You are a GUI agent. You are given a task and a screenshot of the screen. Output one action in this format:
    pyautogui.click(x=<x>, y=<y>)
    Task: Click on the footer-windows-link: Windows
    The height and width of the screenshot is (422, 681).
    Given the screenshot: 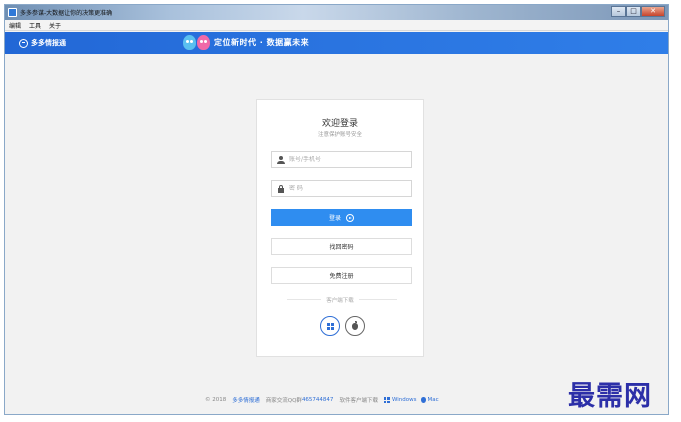 What is the action you would take?
    pyautogui.click(x=404, y=400)
    